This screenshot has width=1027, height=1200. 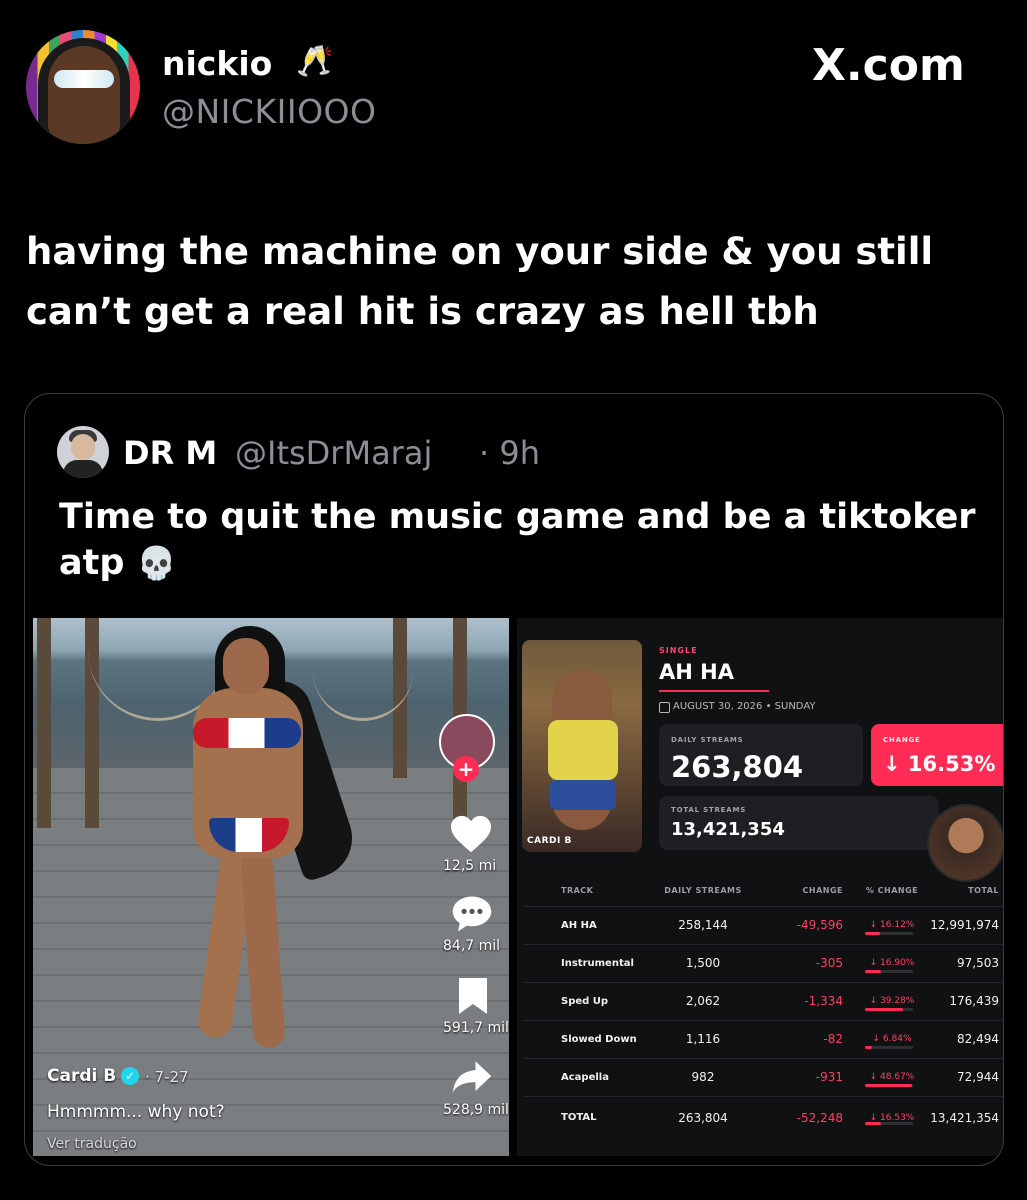 What do you see at coordinates (822, 890) in the screenshot?
I see `column-header-change: CHANGE` at bounding box center [822, 890].